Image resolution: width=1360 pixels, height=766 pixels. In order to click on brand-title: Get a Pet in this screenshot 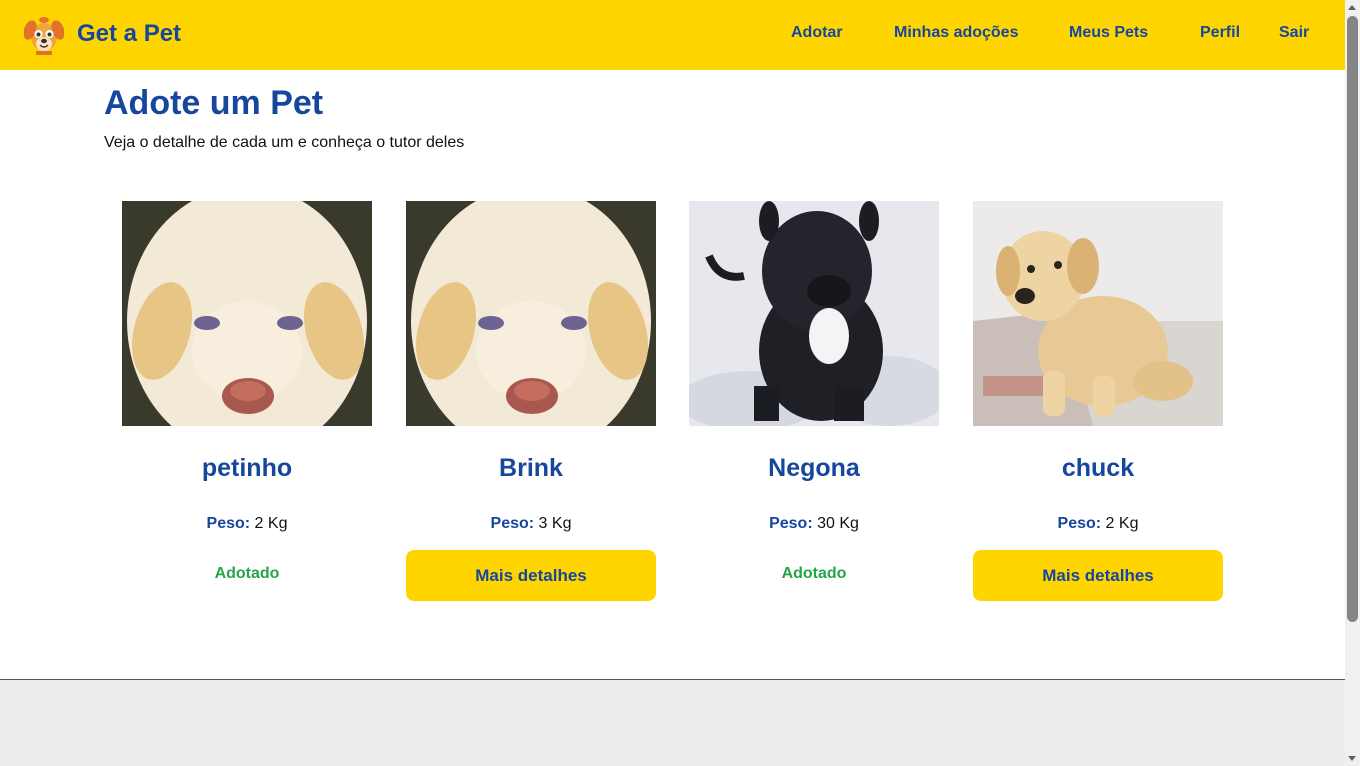, I will do `click(129, 33)`.